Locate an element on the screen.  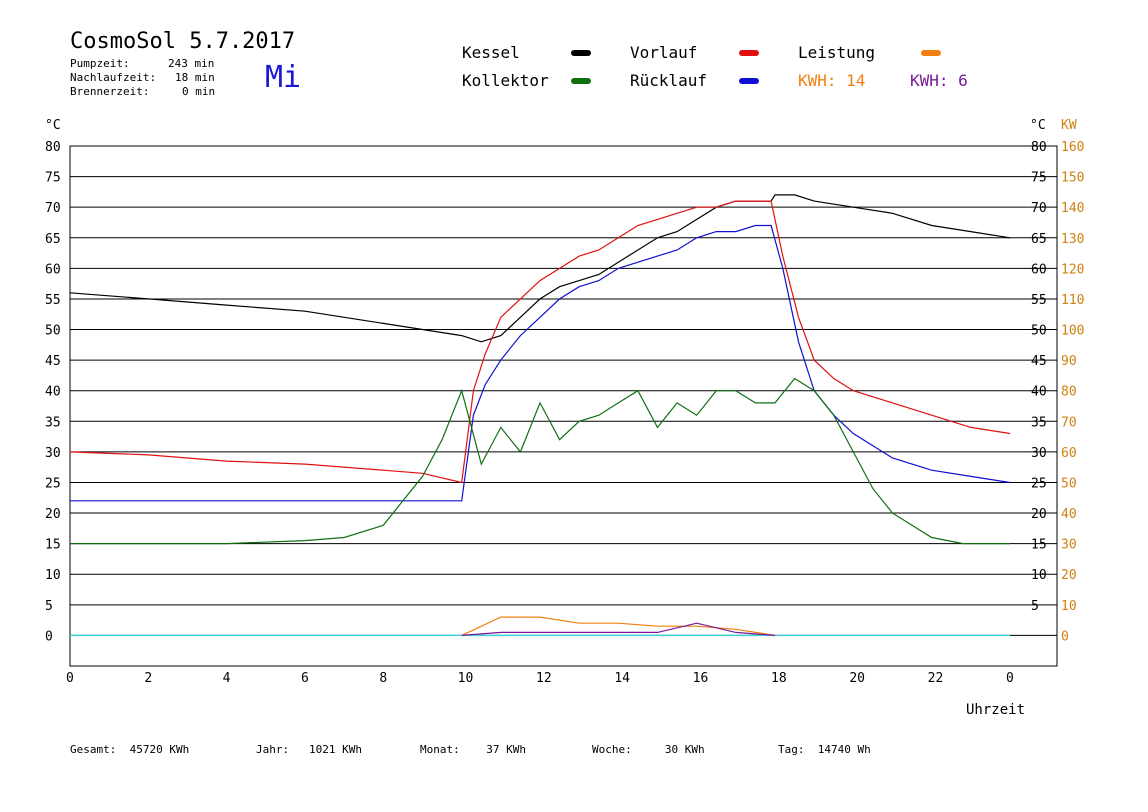
x-tick-label: 4 is located at coordinates (227, 678).